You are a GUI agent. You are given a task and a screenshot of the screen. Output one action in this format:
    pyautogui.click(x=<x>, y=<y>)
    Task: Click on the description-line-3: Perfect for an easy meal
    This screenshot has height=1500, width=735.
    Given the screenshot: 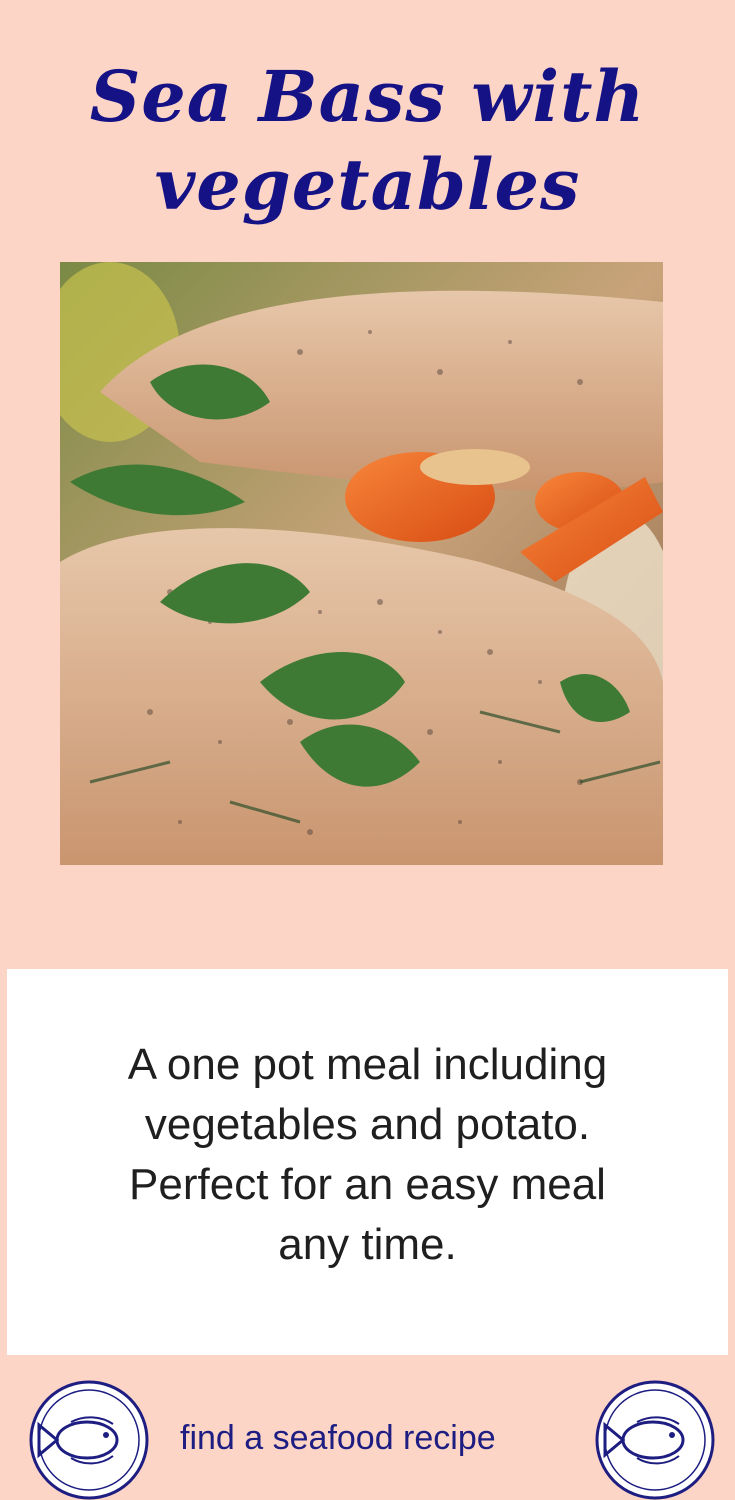 What is the action you would take?
    pyautogui.click(x=367, y=1184)
    